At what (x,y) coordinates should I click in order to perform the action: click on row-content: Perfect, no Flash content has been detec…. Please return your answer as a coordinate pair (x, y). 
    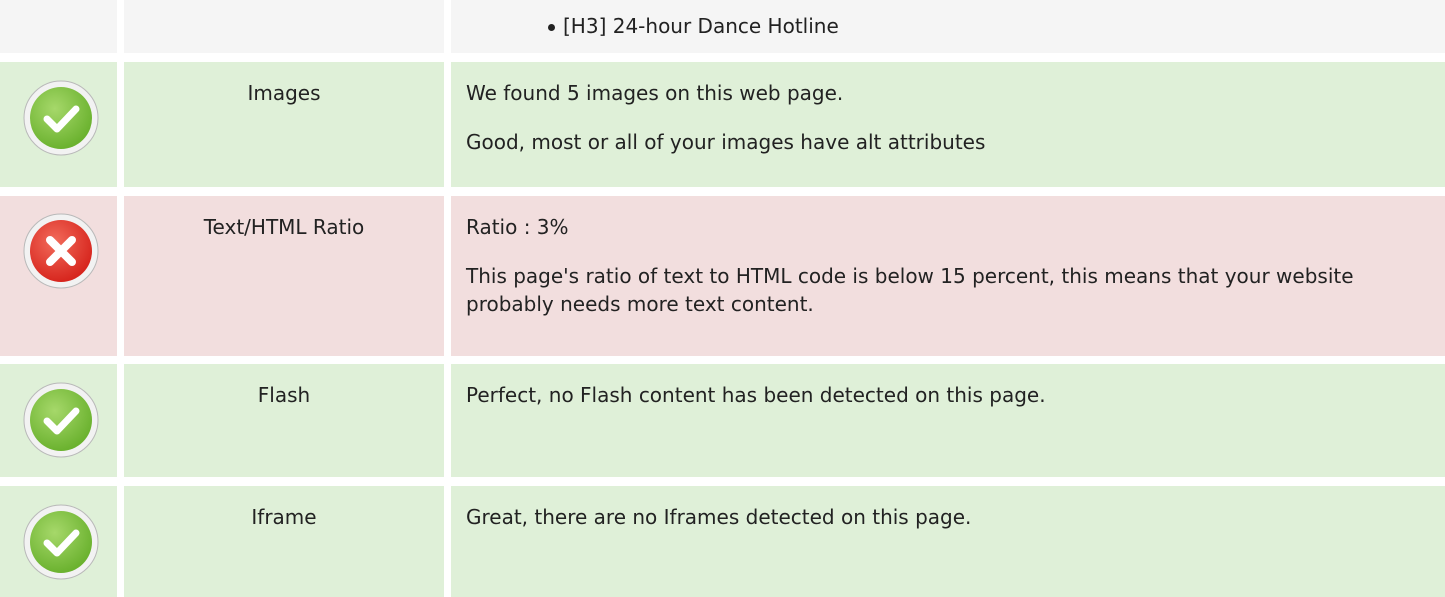
    Looking at the image, I should click on (948, 420).